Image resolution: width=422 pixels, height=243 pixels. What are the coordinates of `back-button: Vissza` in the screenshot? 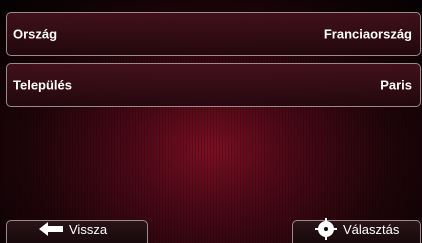 It's located at (77, 231).